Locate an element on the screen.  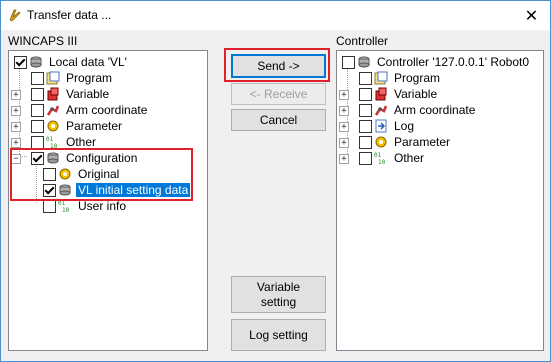
title-bar: Transfer data ... ✕ is located at coordinates (275, 15).